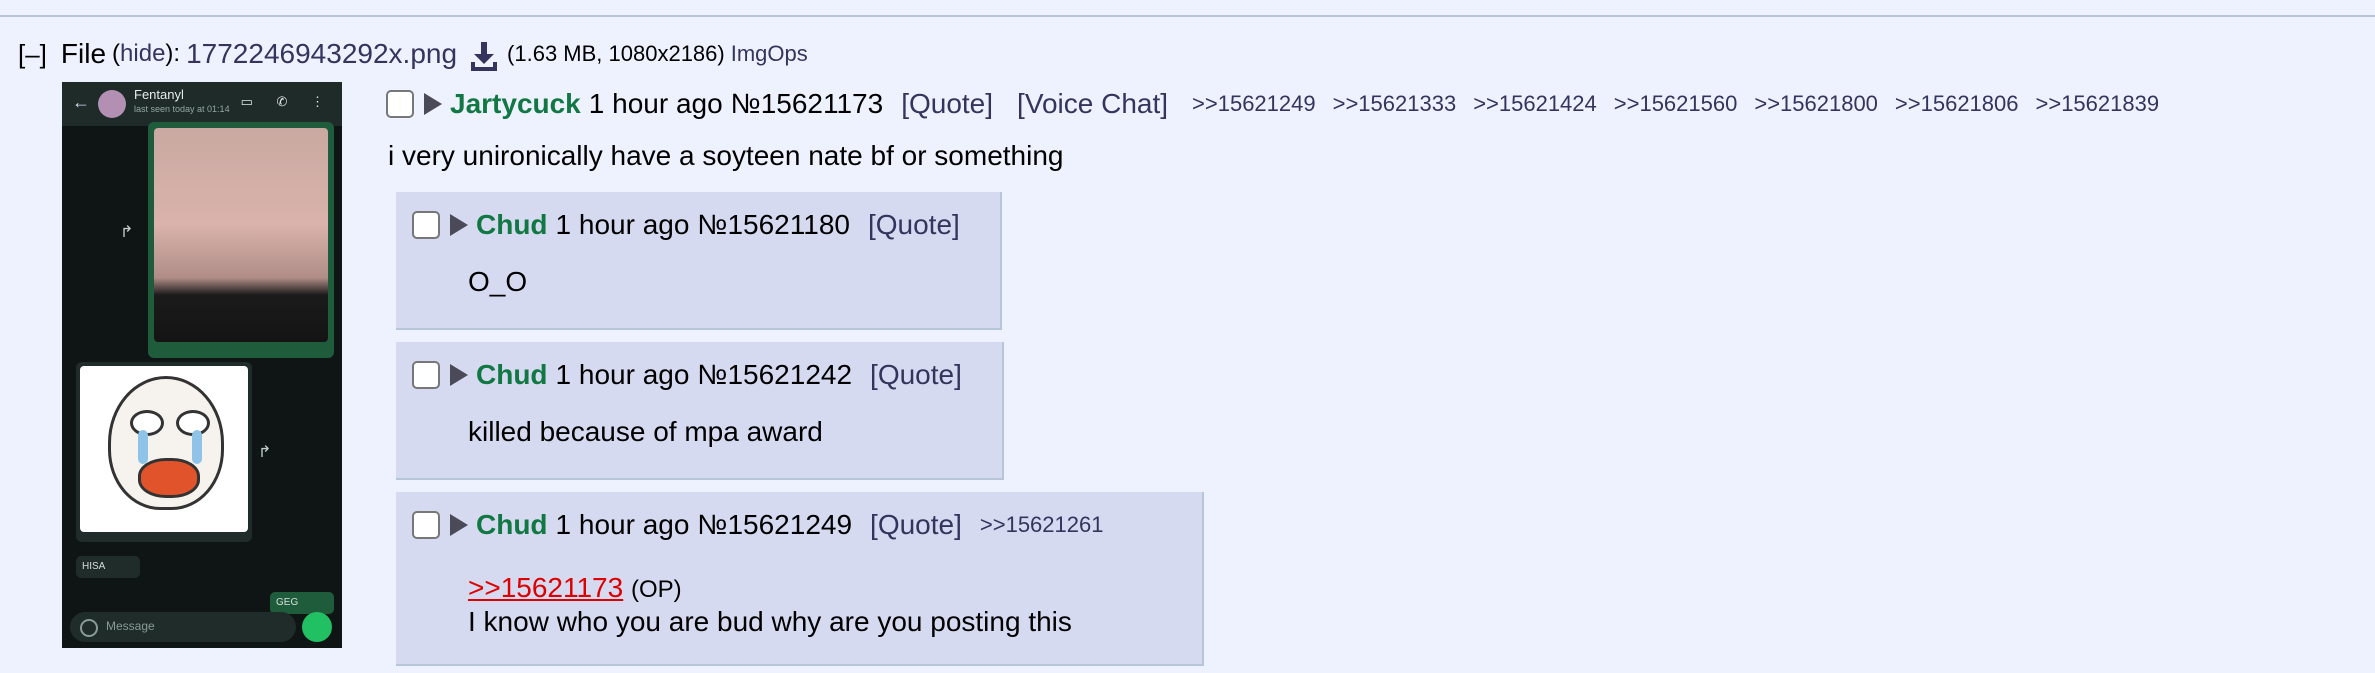 This screenshot has height=673, width=2375. What do you see at coordinates (515, 103) in the screenshot?
I see `poster-name: Jartycuck` at bounding box center [515, 103].